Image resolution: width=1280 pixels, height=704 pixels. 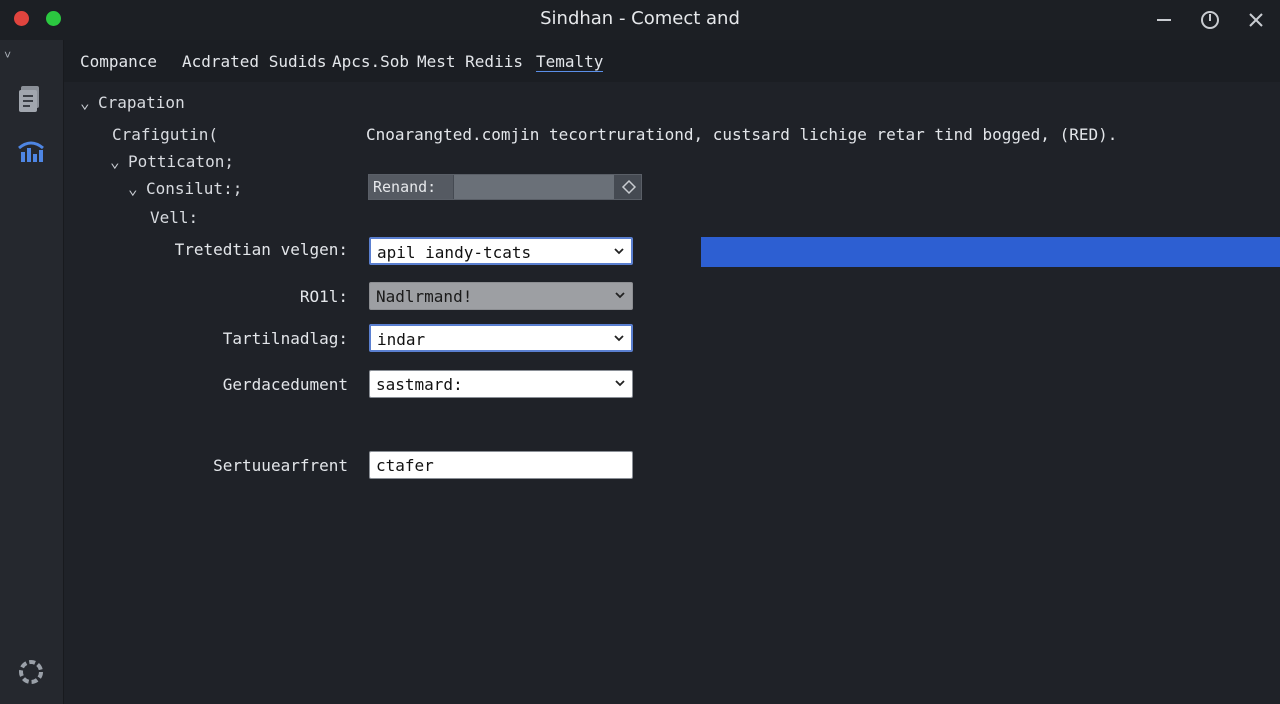 I want to click on field5-label: Sertuuearfrent, so click(x=280, y=465).